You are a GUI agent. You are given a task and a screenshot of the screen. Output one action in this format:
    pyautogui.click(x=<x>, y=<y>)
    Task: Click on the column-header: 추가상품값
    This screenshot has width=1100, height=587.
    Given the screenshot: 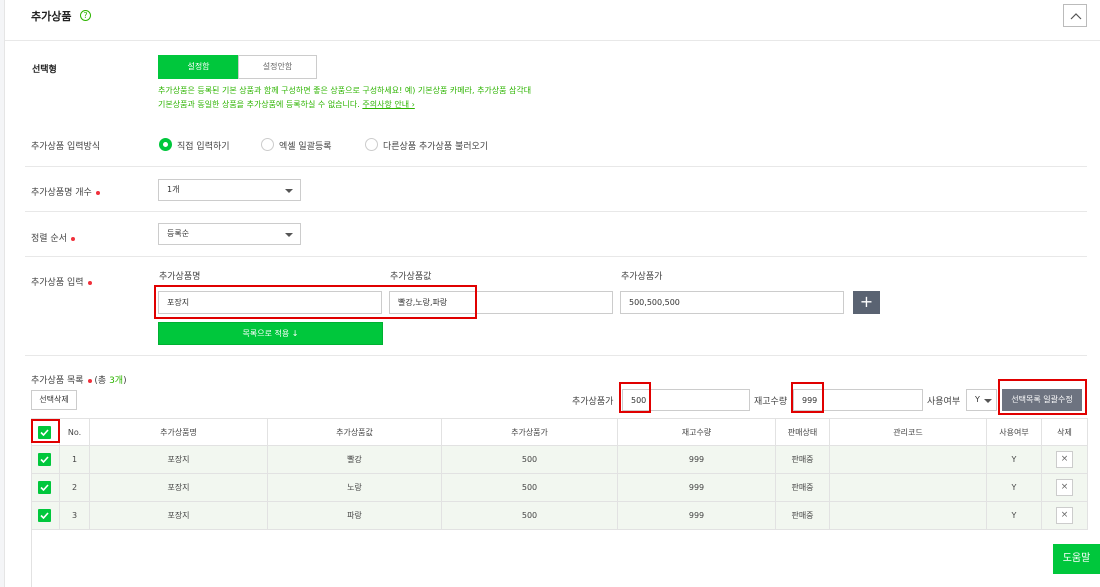 What is the action you would take?
    pyautogui.click(x=354, y=432)
    